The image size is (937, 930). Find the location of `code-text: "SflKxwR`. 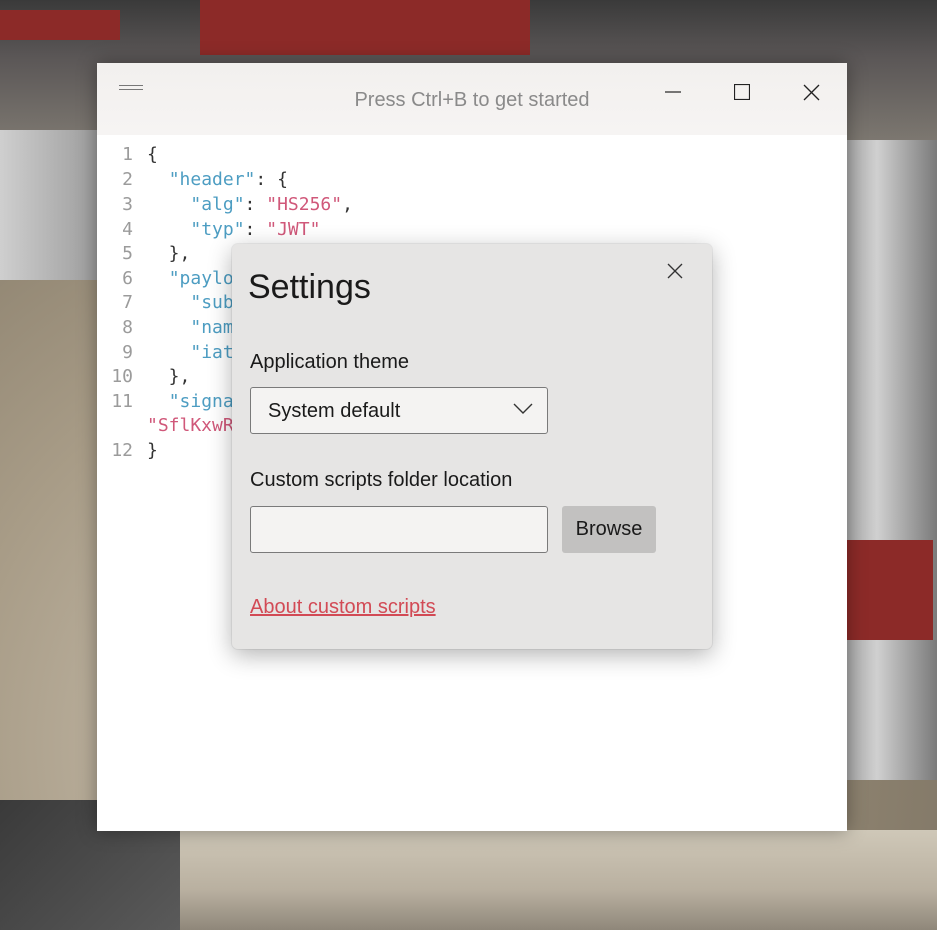

code-text: "SflKxwR is located at coordinates (190, 425).